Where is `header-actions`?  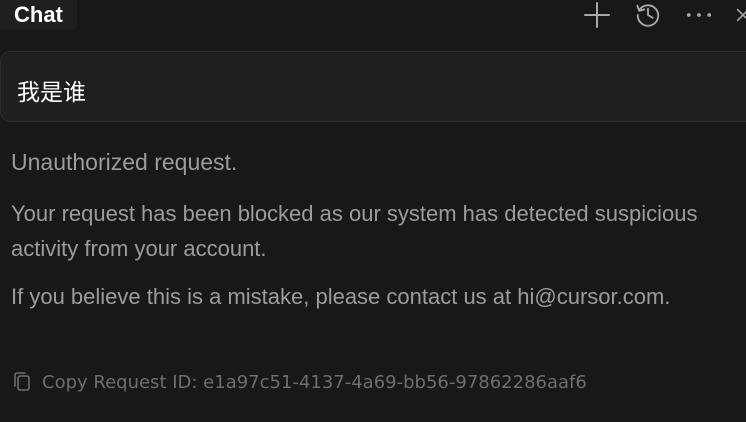 header-actions is located at coordinates (652, 15).